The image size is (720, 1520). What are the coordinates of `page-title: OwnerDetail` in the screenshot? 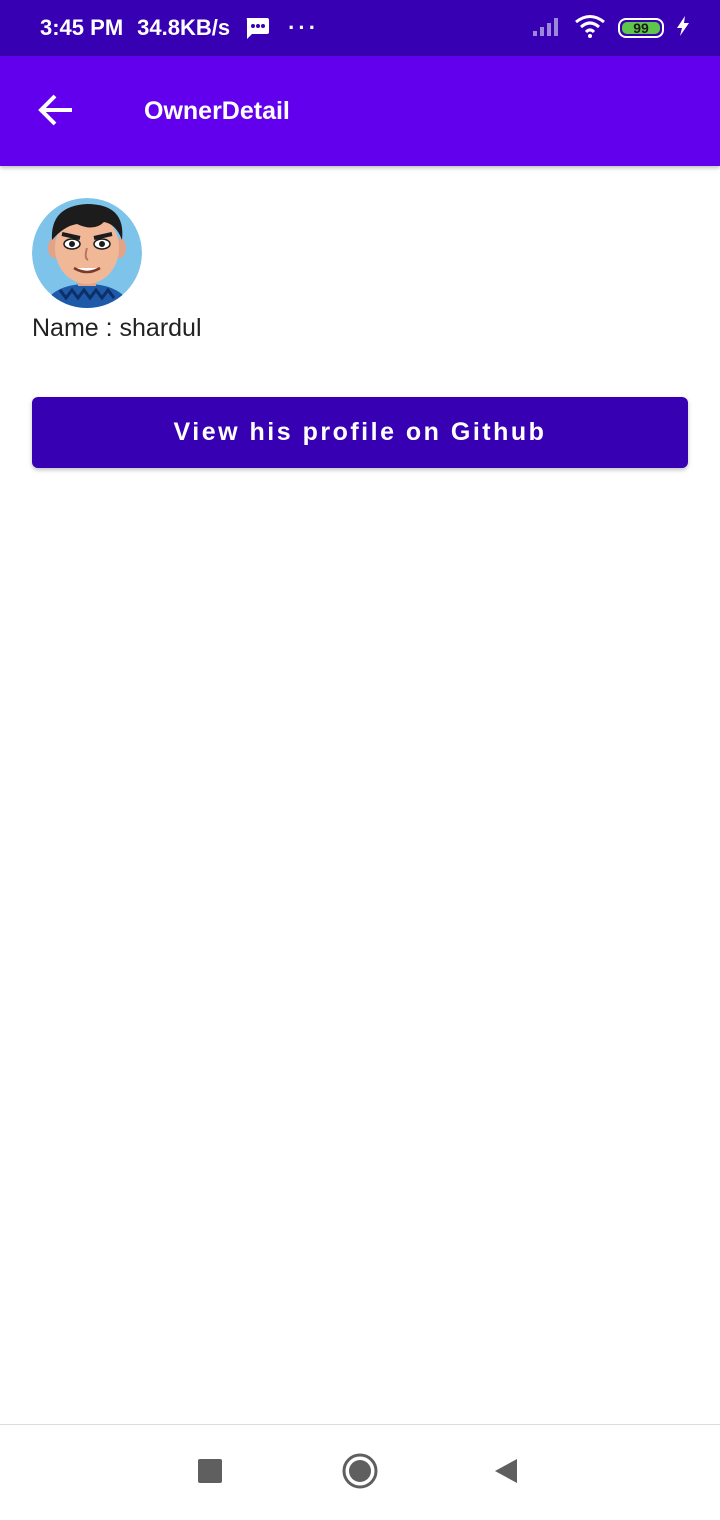 It's located at (217, 110).